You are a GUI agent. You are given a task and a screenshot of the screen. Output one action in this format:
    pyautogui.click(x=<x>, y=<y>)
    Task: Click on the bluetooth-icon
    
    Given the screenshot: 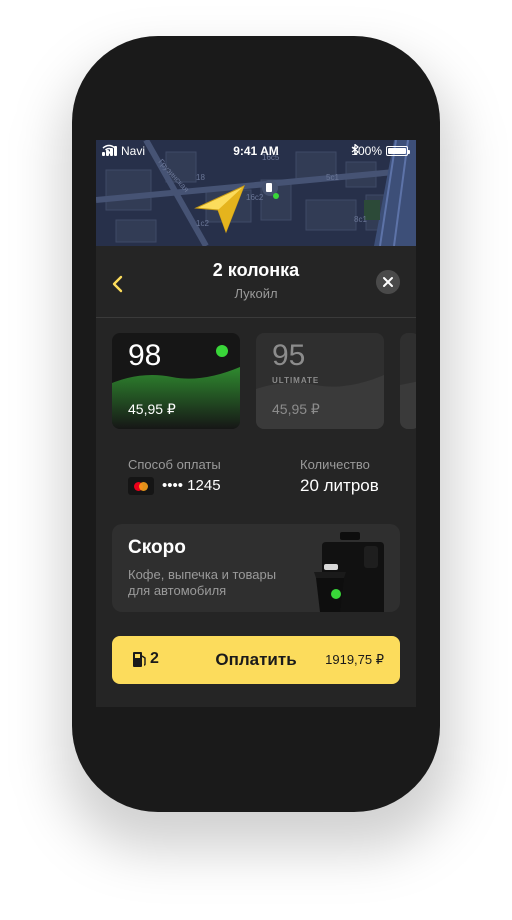 What is the action you would take?
    pyautogui.click(x=355, y=149)
    